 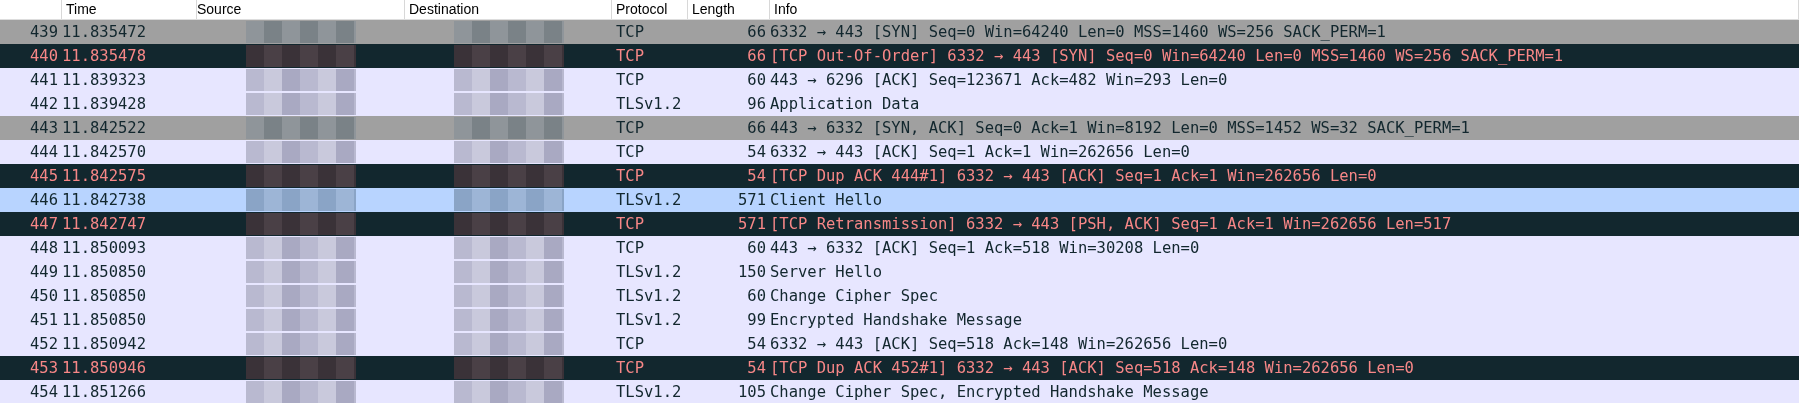 I want to click on table-cell-text: [TCP Dup ACK 452#1] 6332 → 443 [ACK] Seq=518 Ack=148 Win=262656 Len=0, so click(x=1092, y=368).